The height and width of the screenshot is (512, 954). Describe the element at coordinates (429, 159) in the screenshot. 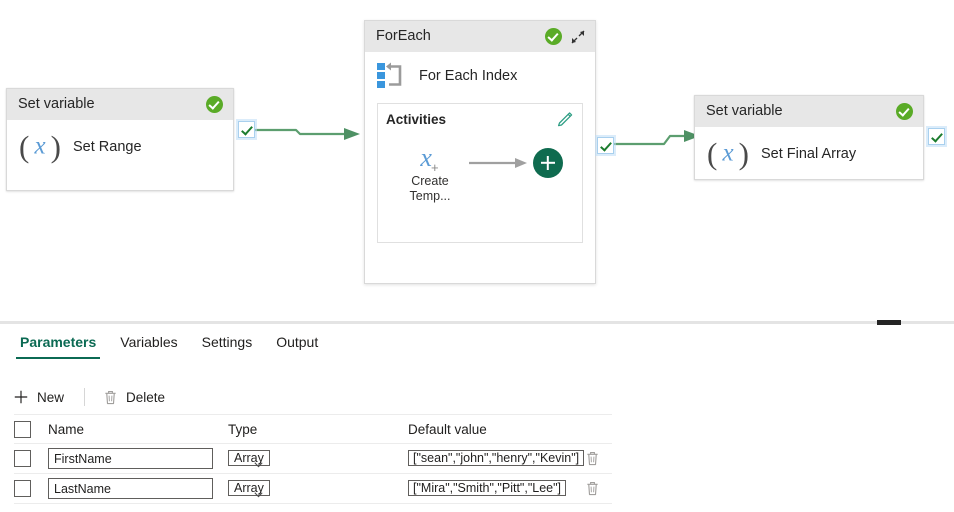

I see `variable-x-plus-icon: x+` at that location.